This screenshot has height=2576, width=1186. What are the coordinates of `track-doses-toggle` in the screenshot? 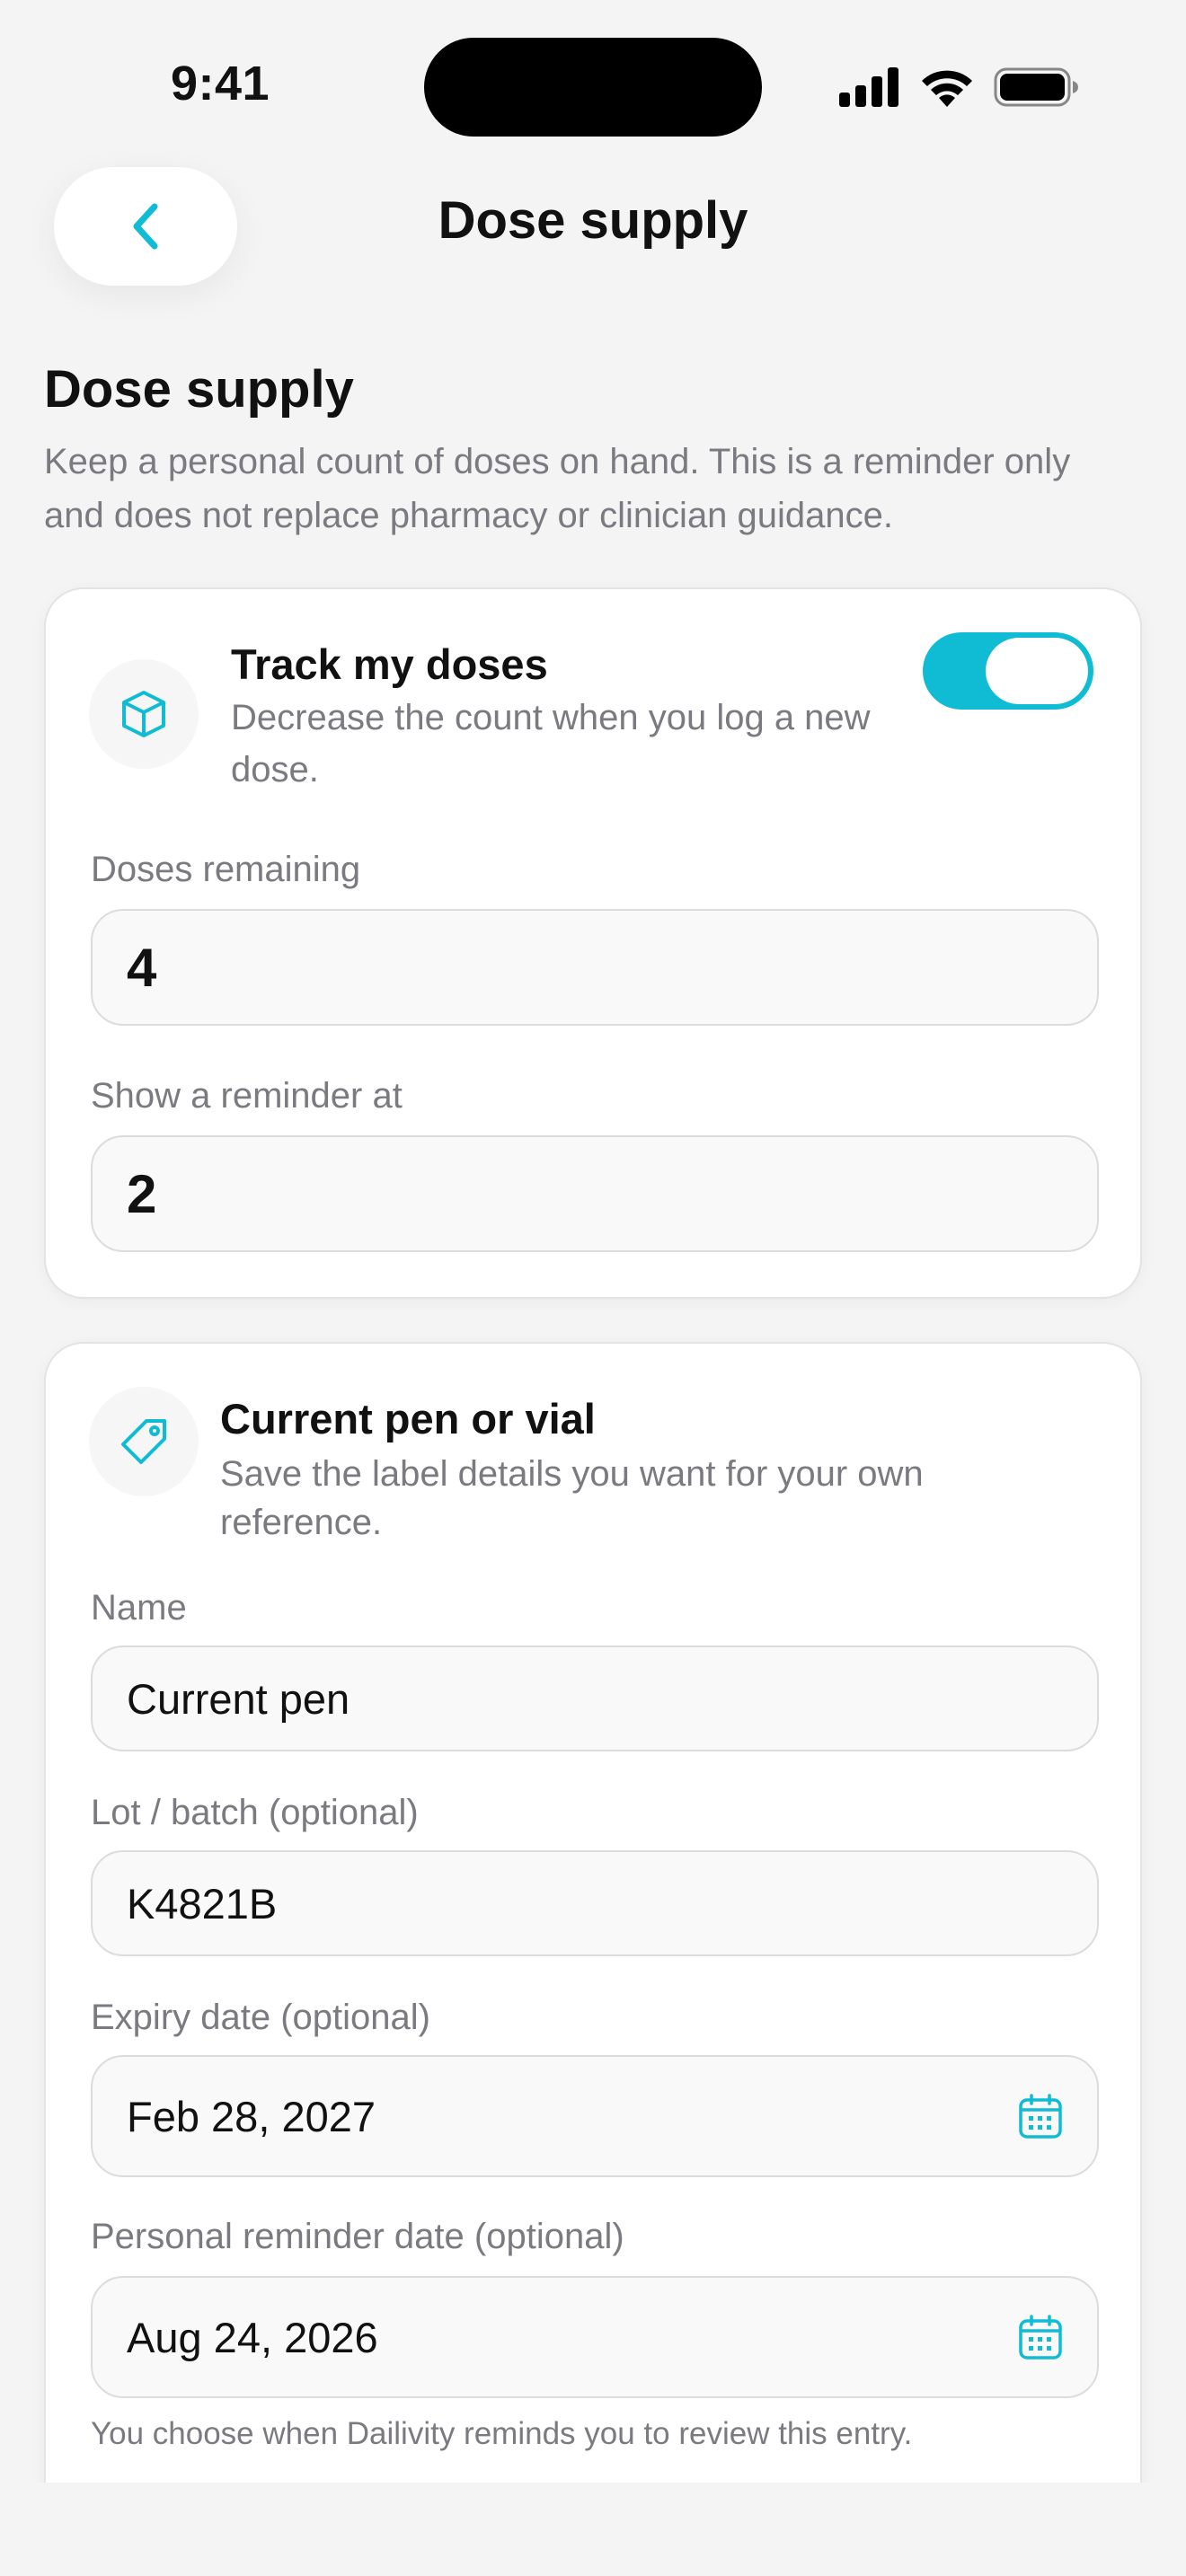 It's located at (1008, 671).